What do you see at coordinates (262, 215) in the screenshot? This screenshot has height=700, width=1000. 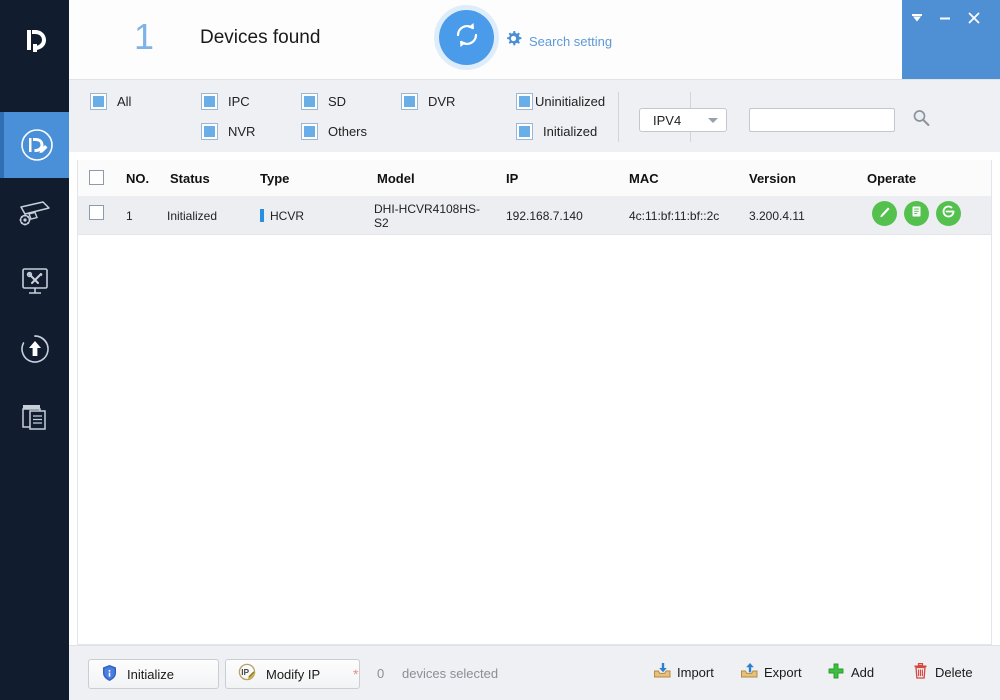 I see `type-indicator-bar` at bounding box center [262, 215].